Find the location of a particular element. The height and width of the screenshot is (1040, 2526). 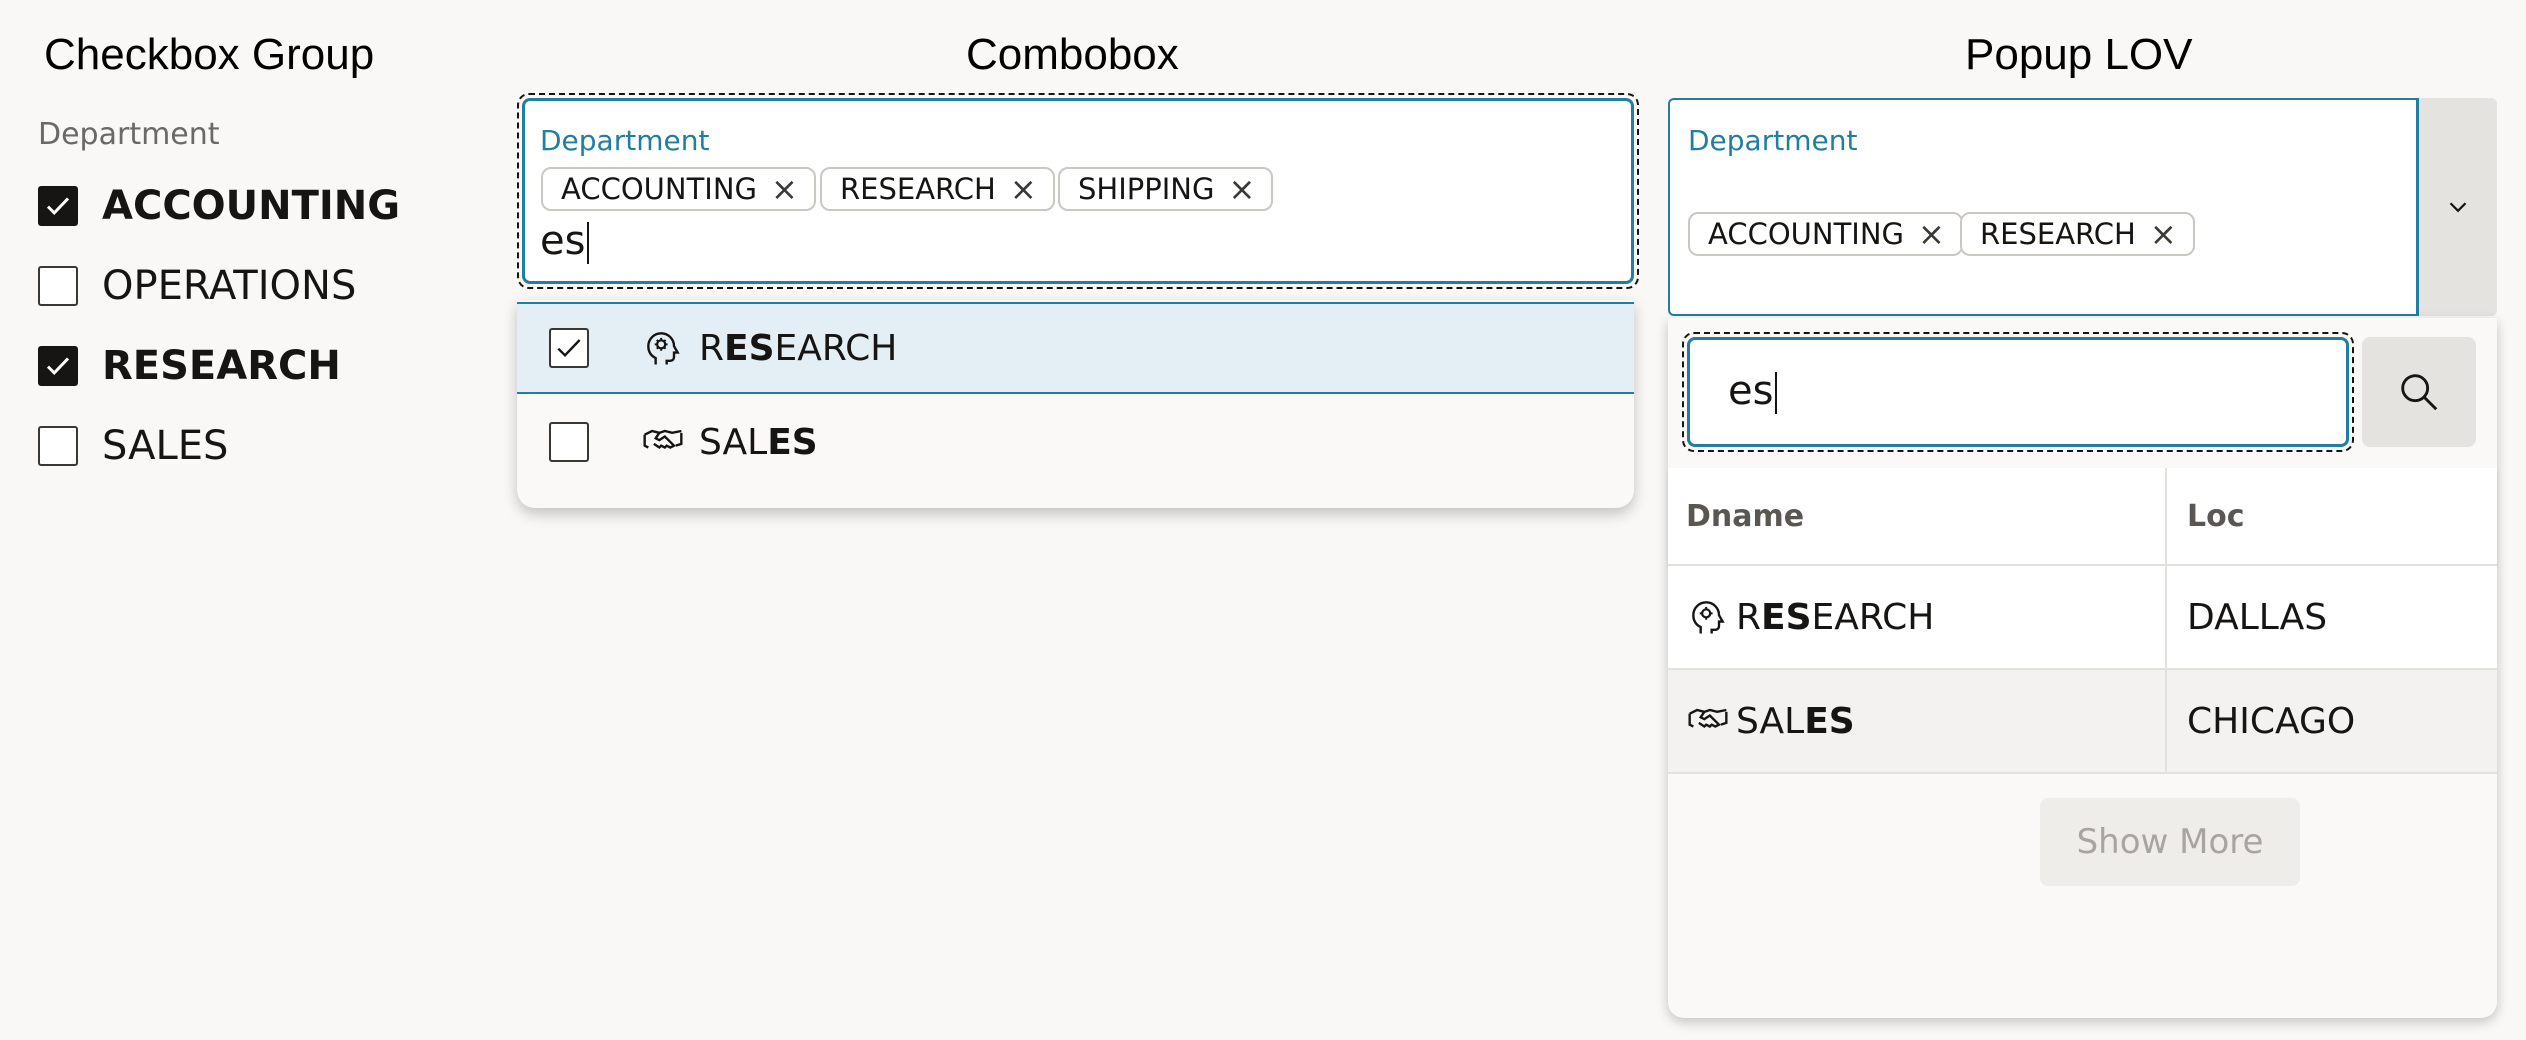

checkbox-research: RESEARCH is located at coordinates (189, 366).